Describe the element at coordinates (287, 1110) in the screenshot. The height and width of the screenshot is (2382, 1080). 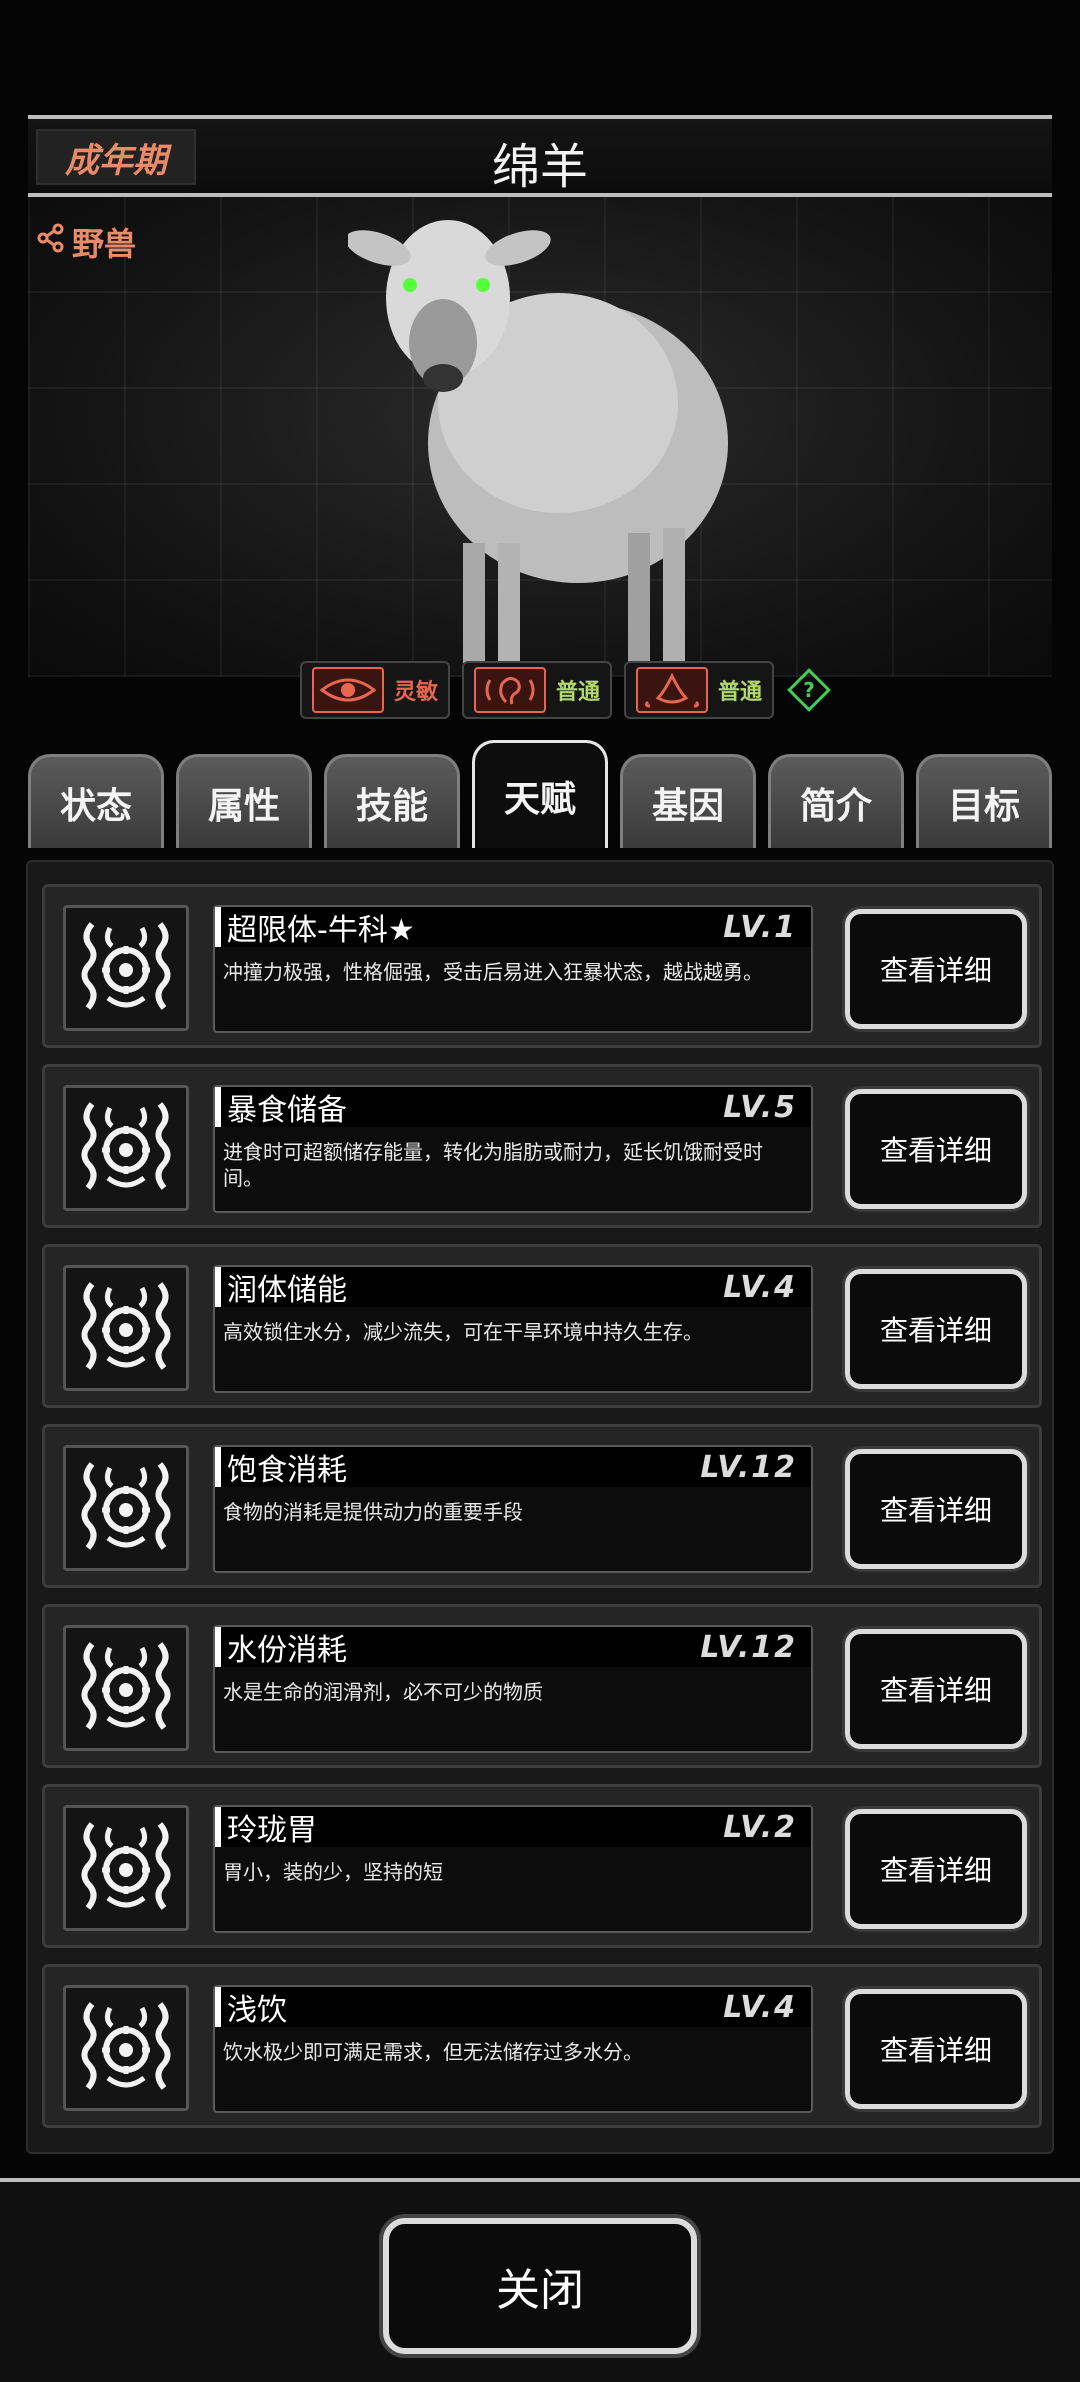
I see `talent-name: 暴食储备` at that location.